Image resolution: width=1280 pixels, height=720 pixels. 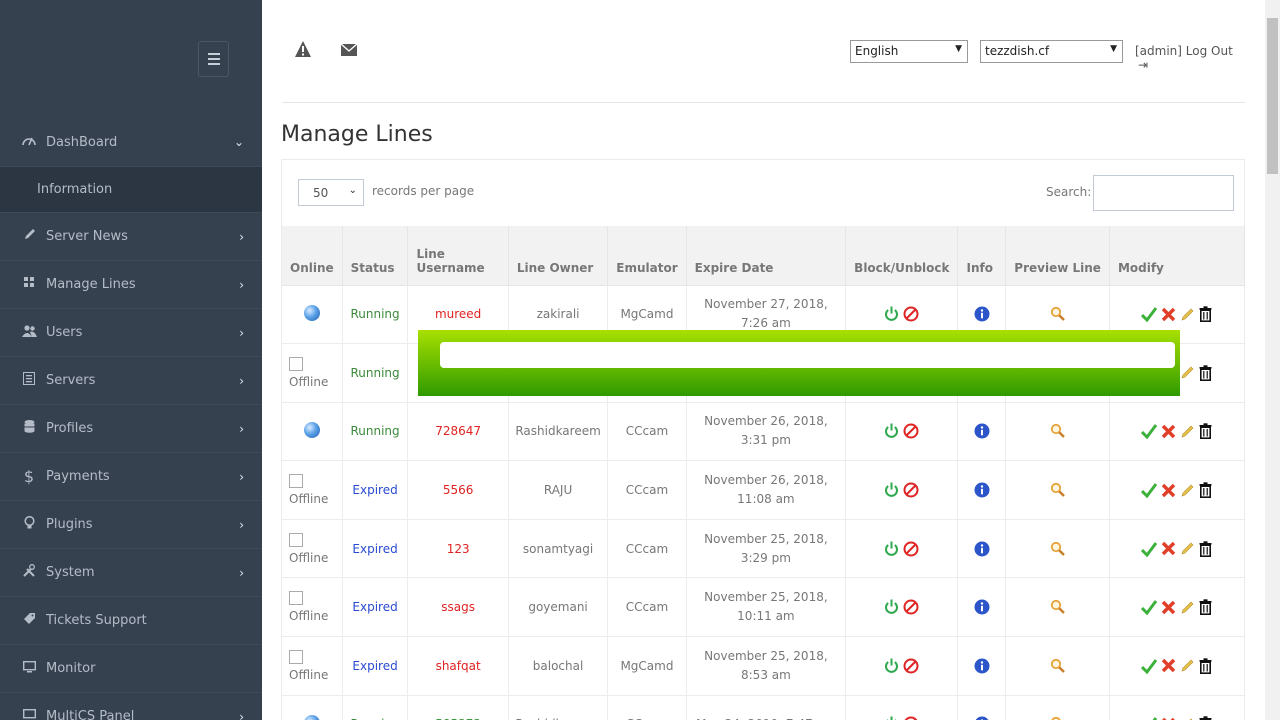 What do you see at coordinates (131, 332) in the screenshot?
I see `sidebar-item-users: Users ›` at bounding box center [131, 332].